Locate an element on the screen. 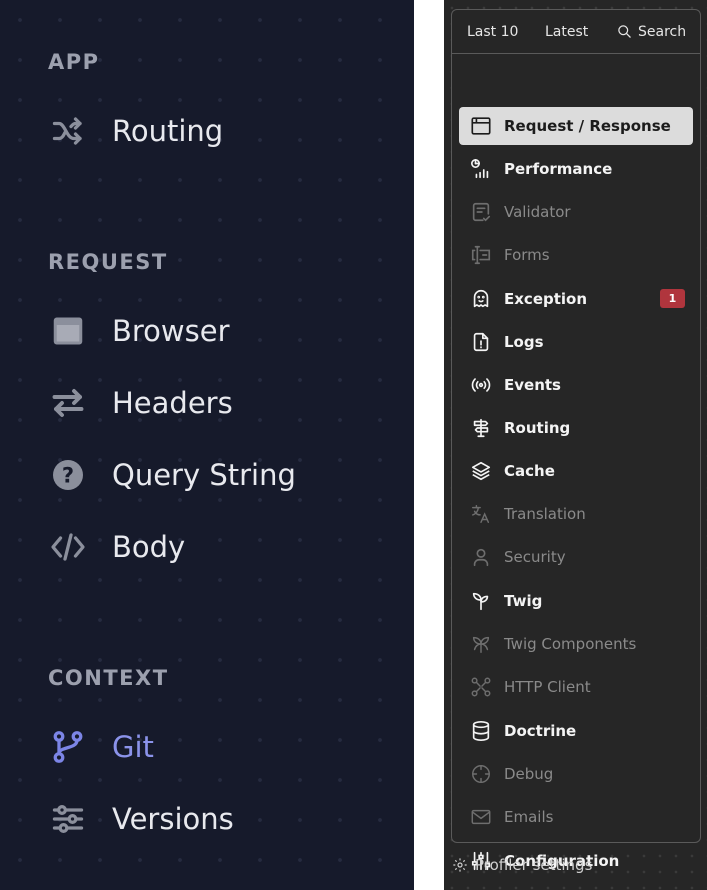  nav-item-routing: Routing is located at coordinates (135, 131).